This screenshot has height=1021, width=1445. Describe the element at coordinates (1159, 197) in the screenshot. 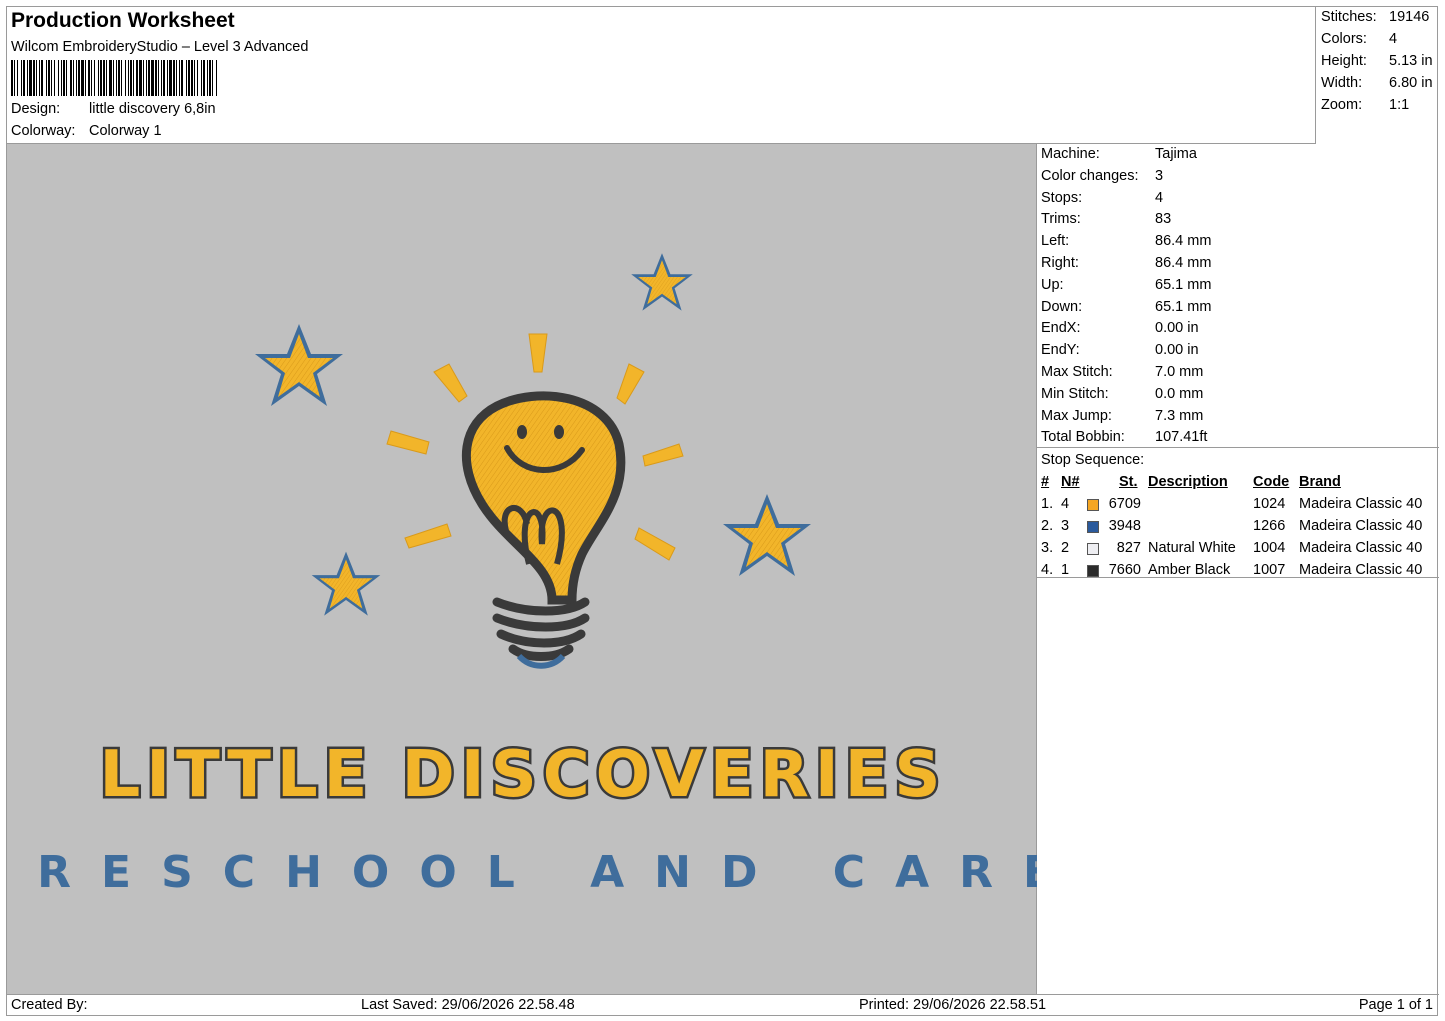

I see `info-value: 4` at that location.